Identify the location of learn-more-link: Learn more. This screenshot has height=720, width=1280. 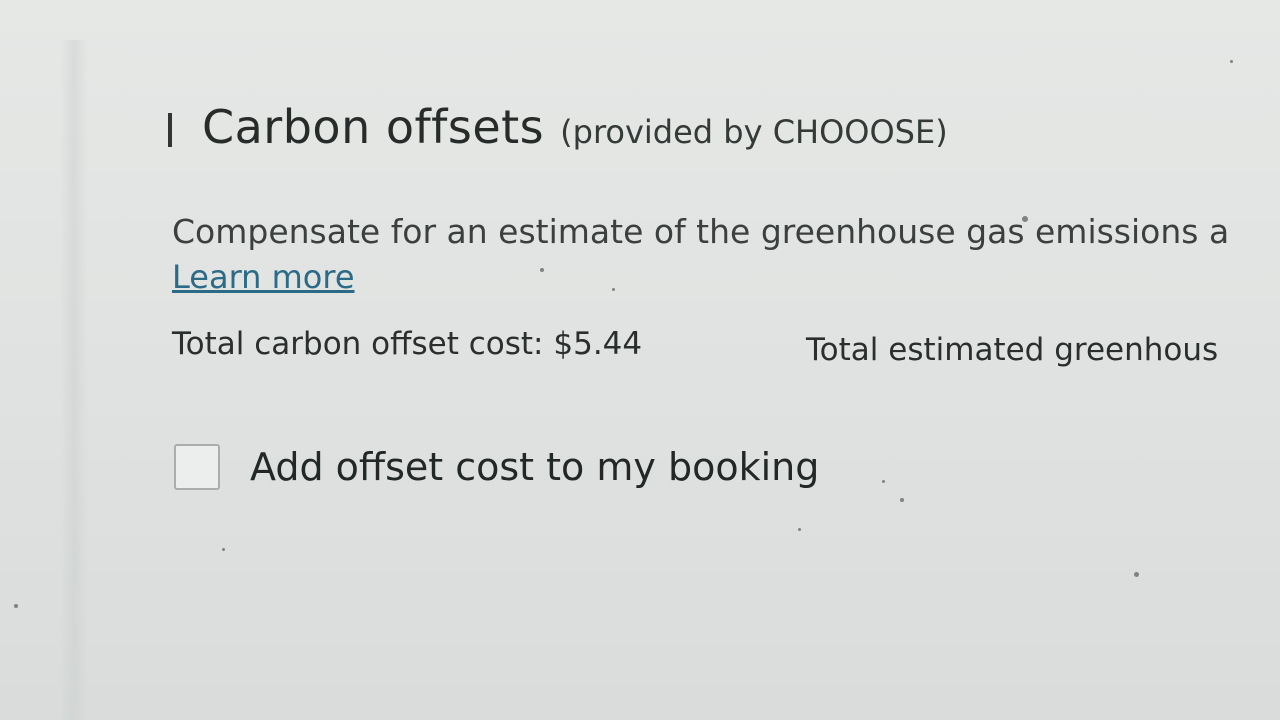
(263, 277).